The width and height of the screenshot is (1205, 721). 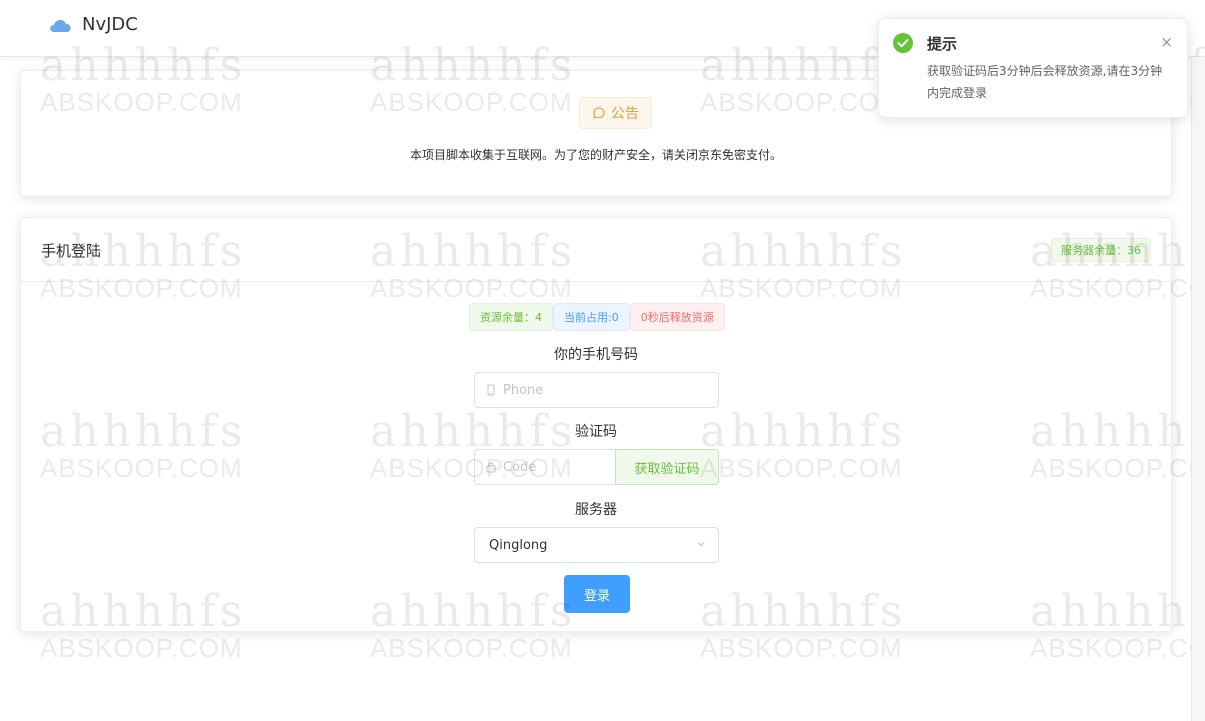 What do you see at coordinates (60, 25) in the screenshot?
I see `cloud-icon` at bounding box center [60, 25].